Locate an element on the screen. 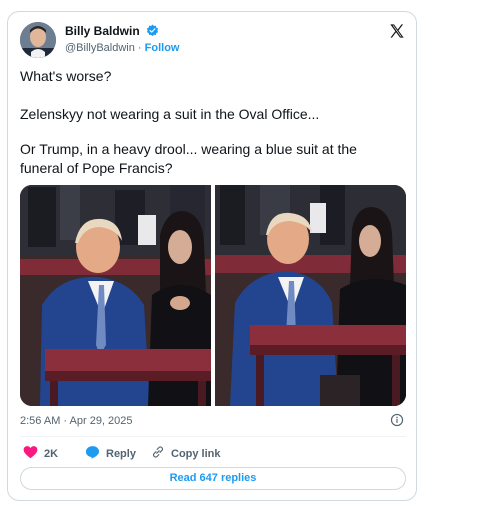 The height and width of the screenshot is (519, 501). x-logo-icon is located at coordinates (397, 31).